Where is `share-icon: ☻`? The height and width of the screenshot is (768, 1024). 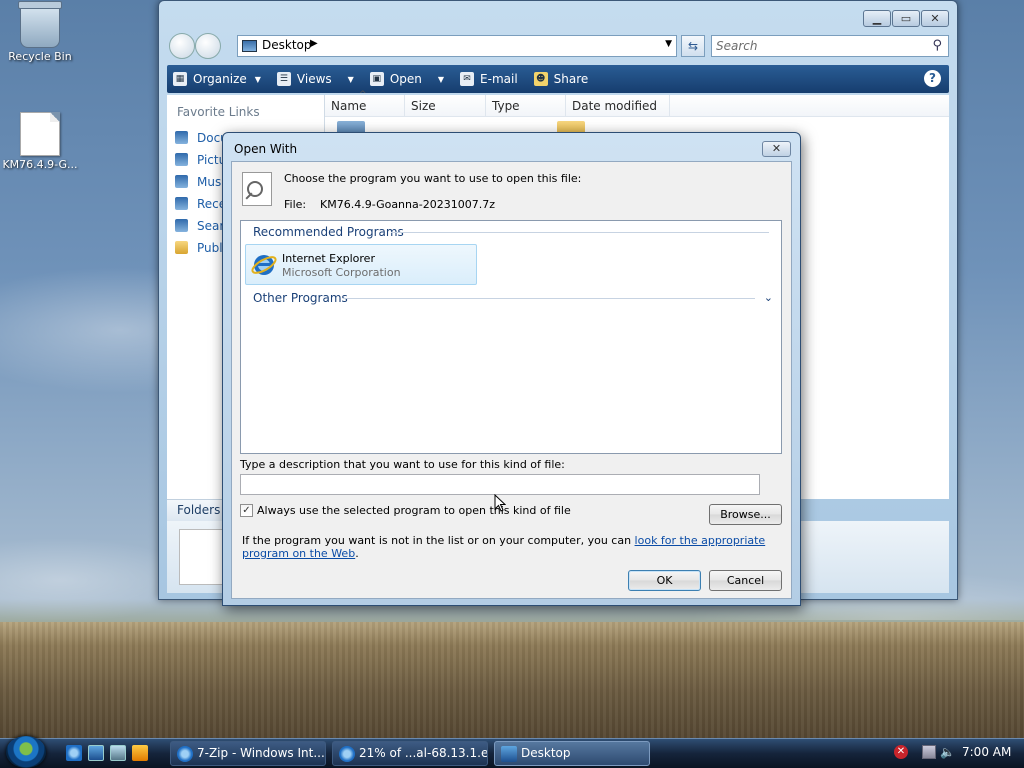 share-icon: ☻ is located at coordinates (540, 79).